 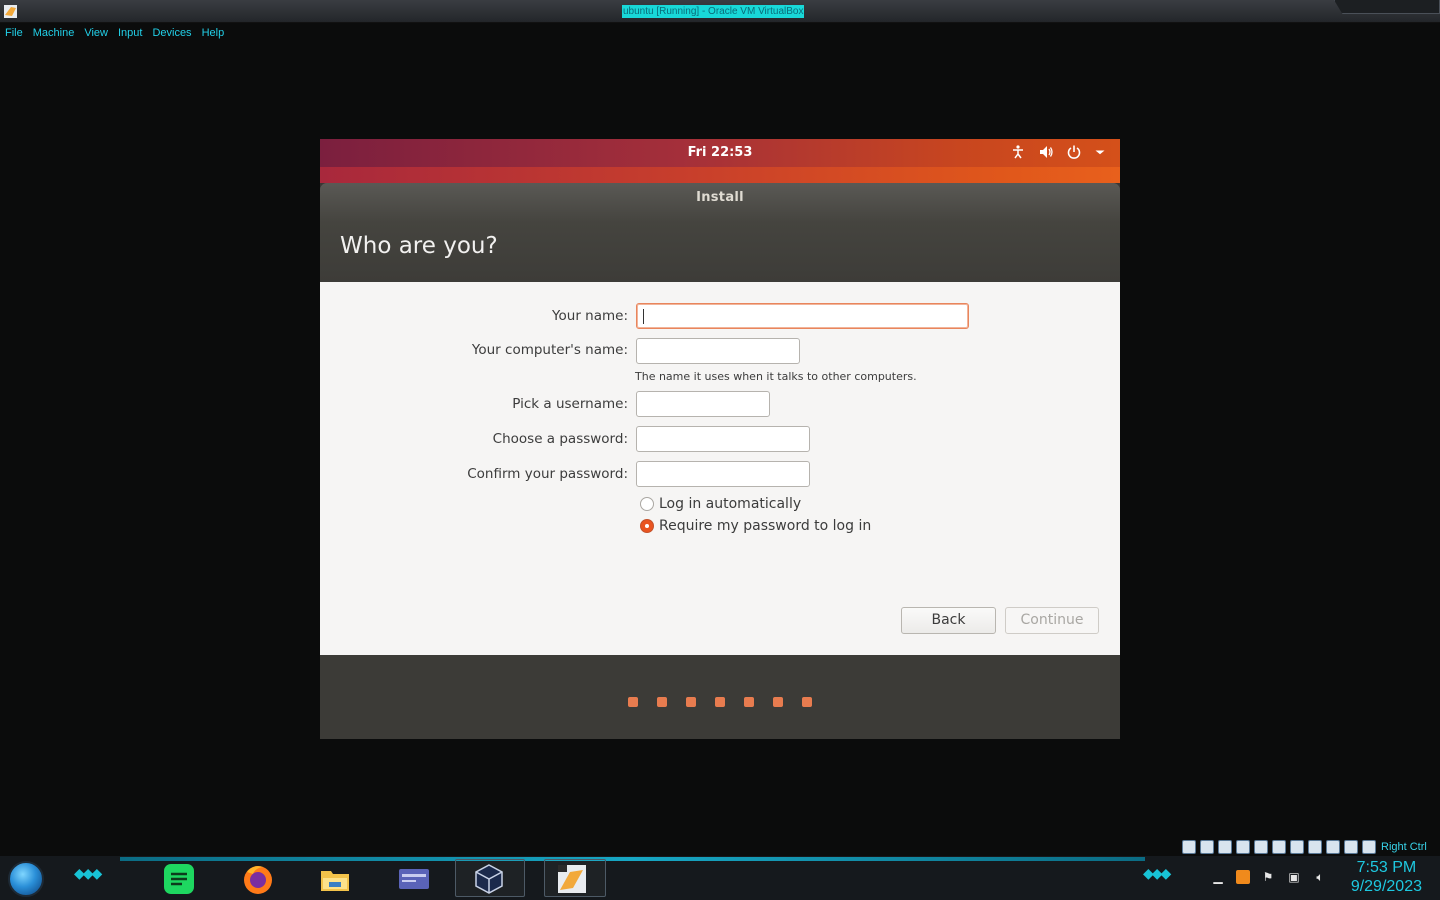 I want to click on start-button, so click(x=26, y=879).